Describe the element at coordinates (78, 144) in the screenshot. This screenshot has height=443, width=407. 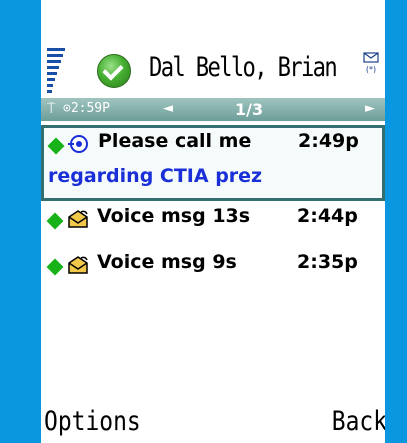
I see `callback-icon` at that location.